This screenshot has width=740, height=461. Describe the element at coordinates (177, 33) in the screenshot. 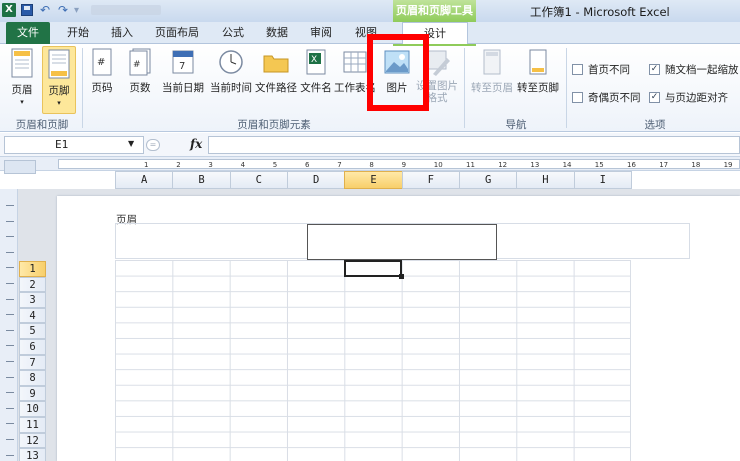

I see `tab-page-layout: 页面布局` at that location.